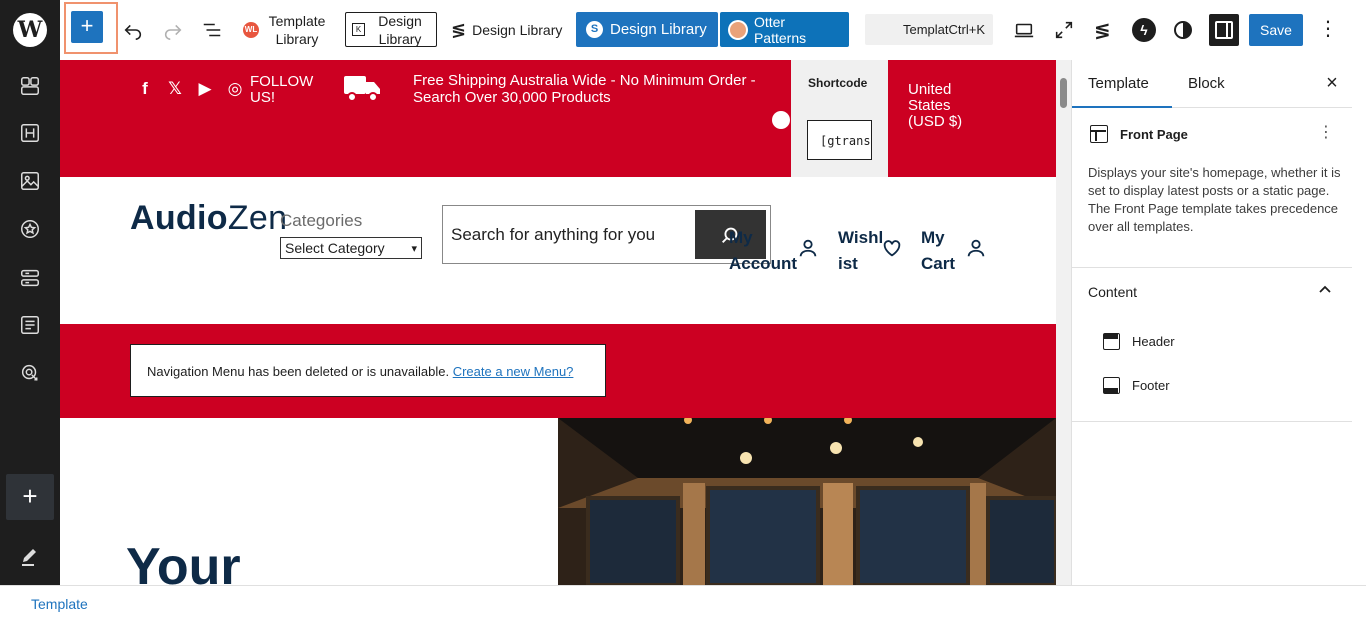 The height and width of the screenshot is (620, 1366). What do you see at coordinates (282, 89) in the screenshot?
I see `follow-us-text: FOLLOW US!` at bounding box center [282, 89].